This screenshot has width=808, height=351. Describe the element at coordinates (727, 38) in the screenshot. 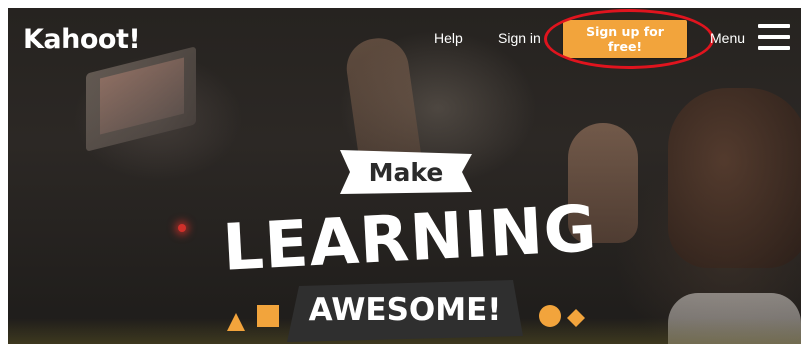

I see `menu-label: Menu` at that location.